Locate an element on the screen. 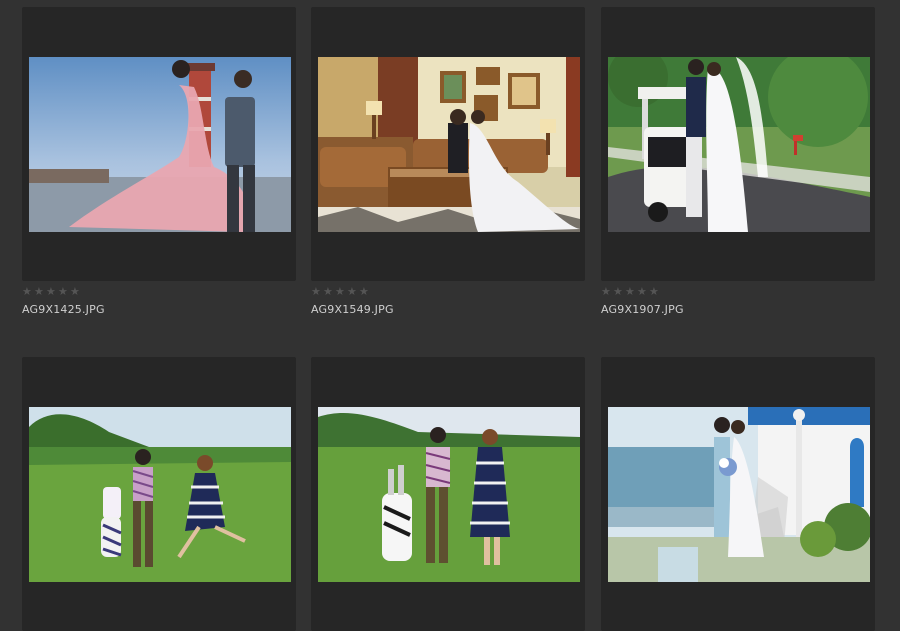 Image resolution: width=900 pixels, height=631 pixels. file-name: AG9X1907.JPG is located at coordinates (642, 309).